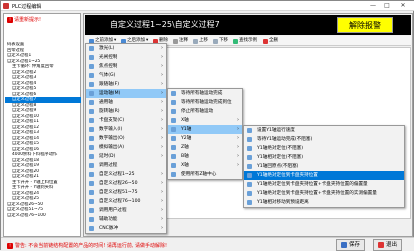  Describe the element at coordinates (202, 93) in the screenshot. I see `axis-menu-item-label: 等待所有轴运动完成` at that location.